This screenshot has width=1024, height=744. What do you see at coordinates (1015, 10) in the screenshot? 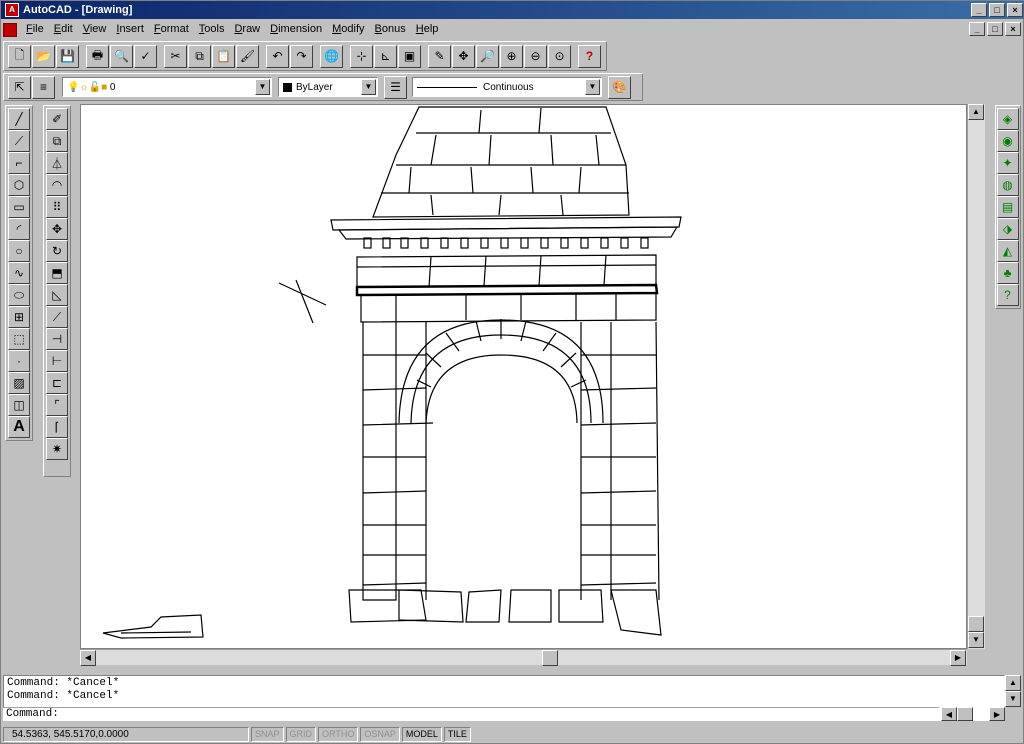
I see `close-button: ×` at bounding box center [1015, 10].